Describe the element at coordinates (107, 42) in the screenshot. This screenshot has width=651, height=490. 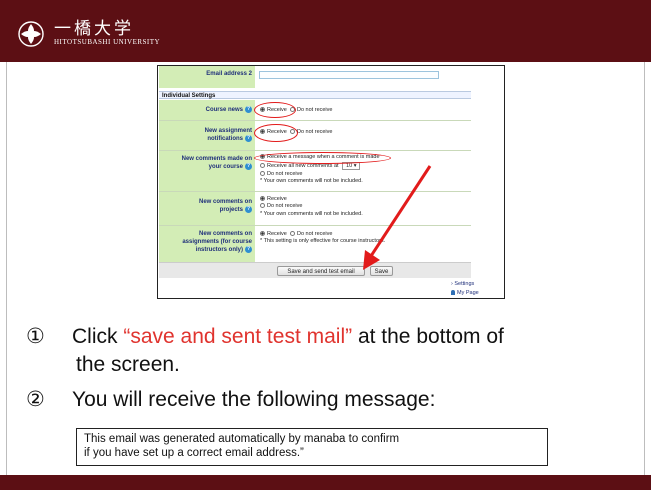
I see `logo-english: HITOTSUBASHI UNIVERSITY` at that location.